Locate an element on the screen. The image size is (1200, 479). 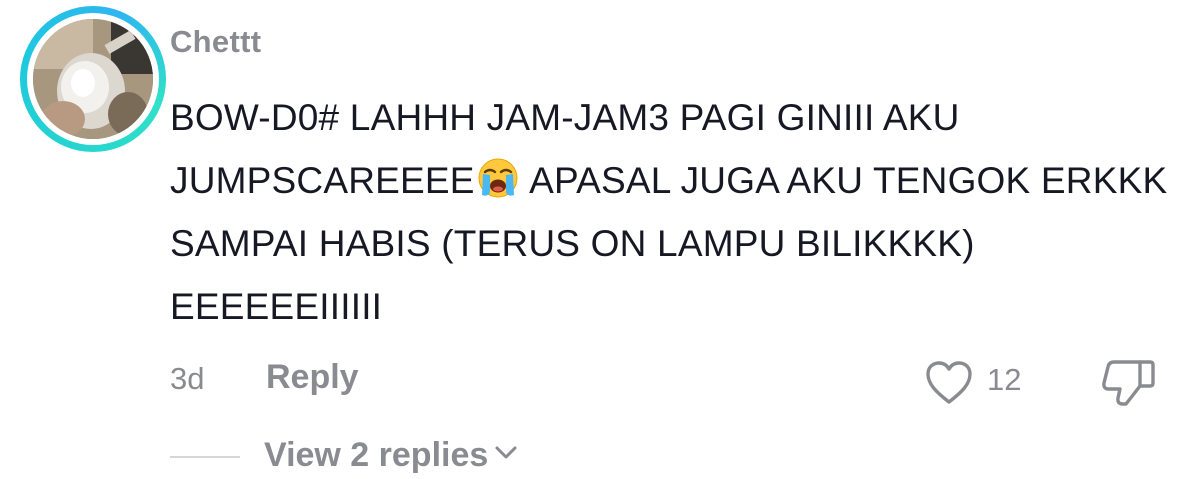
reply-button: Reply is located at coordinates (312, 377).